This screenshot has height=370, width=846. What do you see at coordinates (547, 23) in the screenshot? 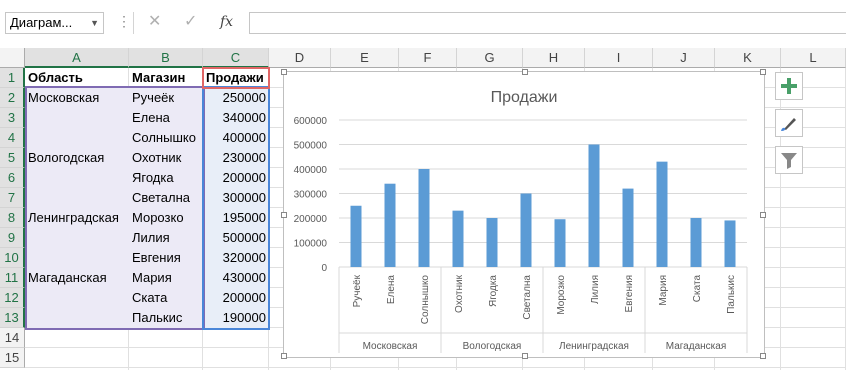
I see `formula-input` at bounding box center [547, 23].